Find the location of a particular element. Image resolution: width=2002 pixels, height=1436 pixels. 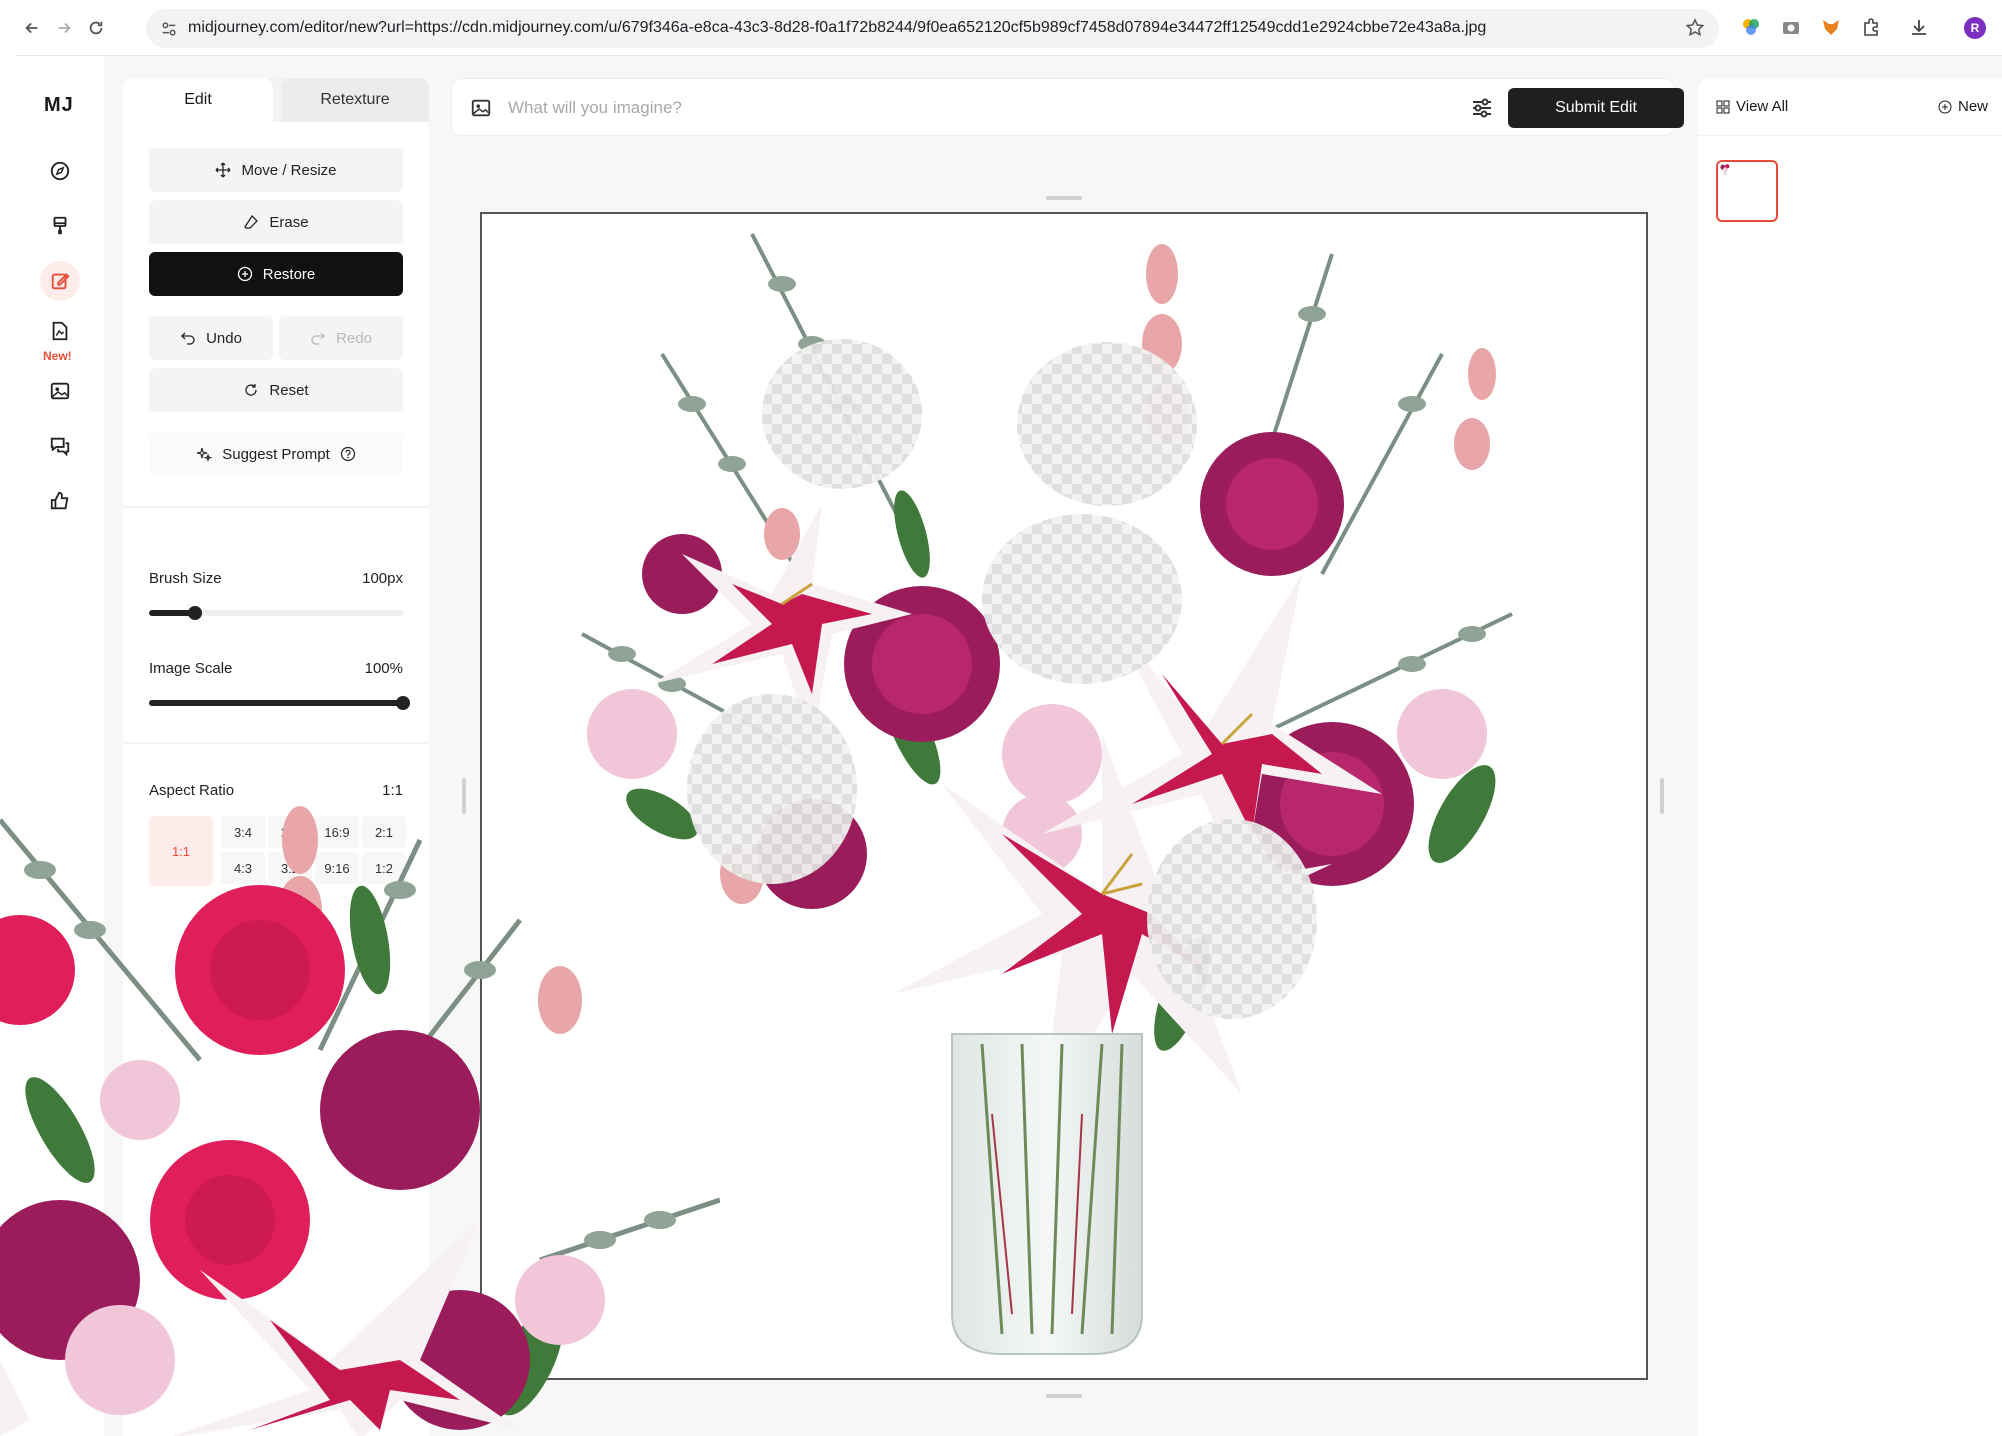

brush-size-label: Brush Size is located at coordinates (185, 578).